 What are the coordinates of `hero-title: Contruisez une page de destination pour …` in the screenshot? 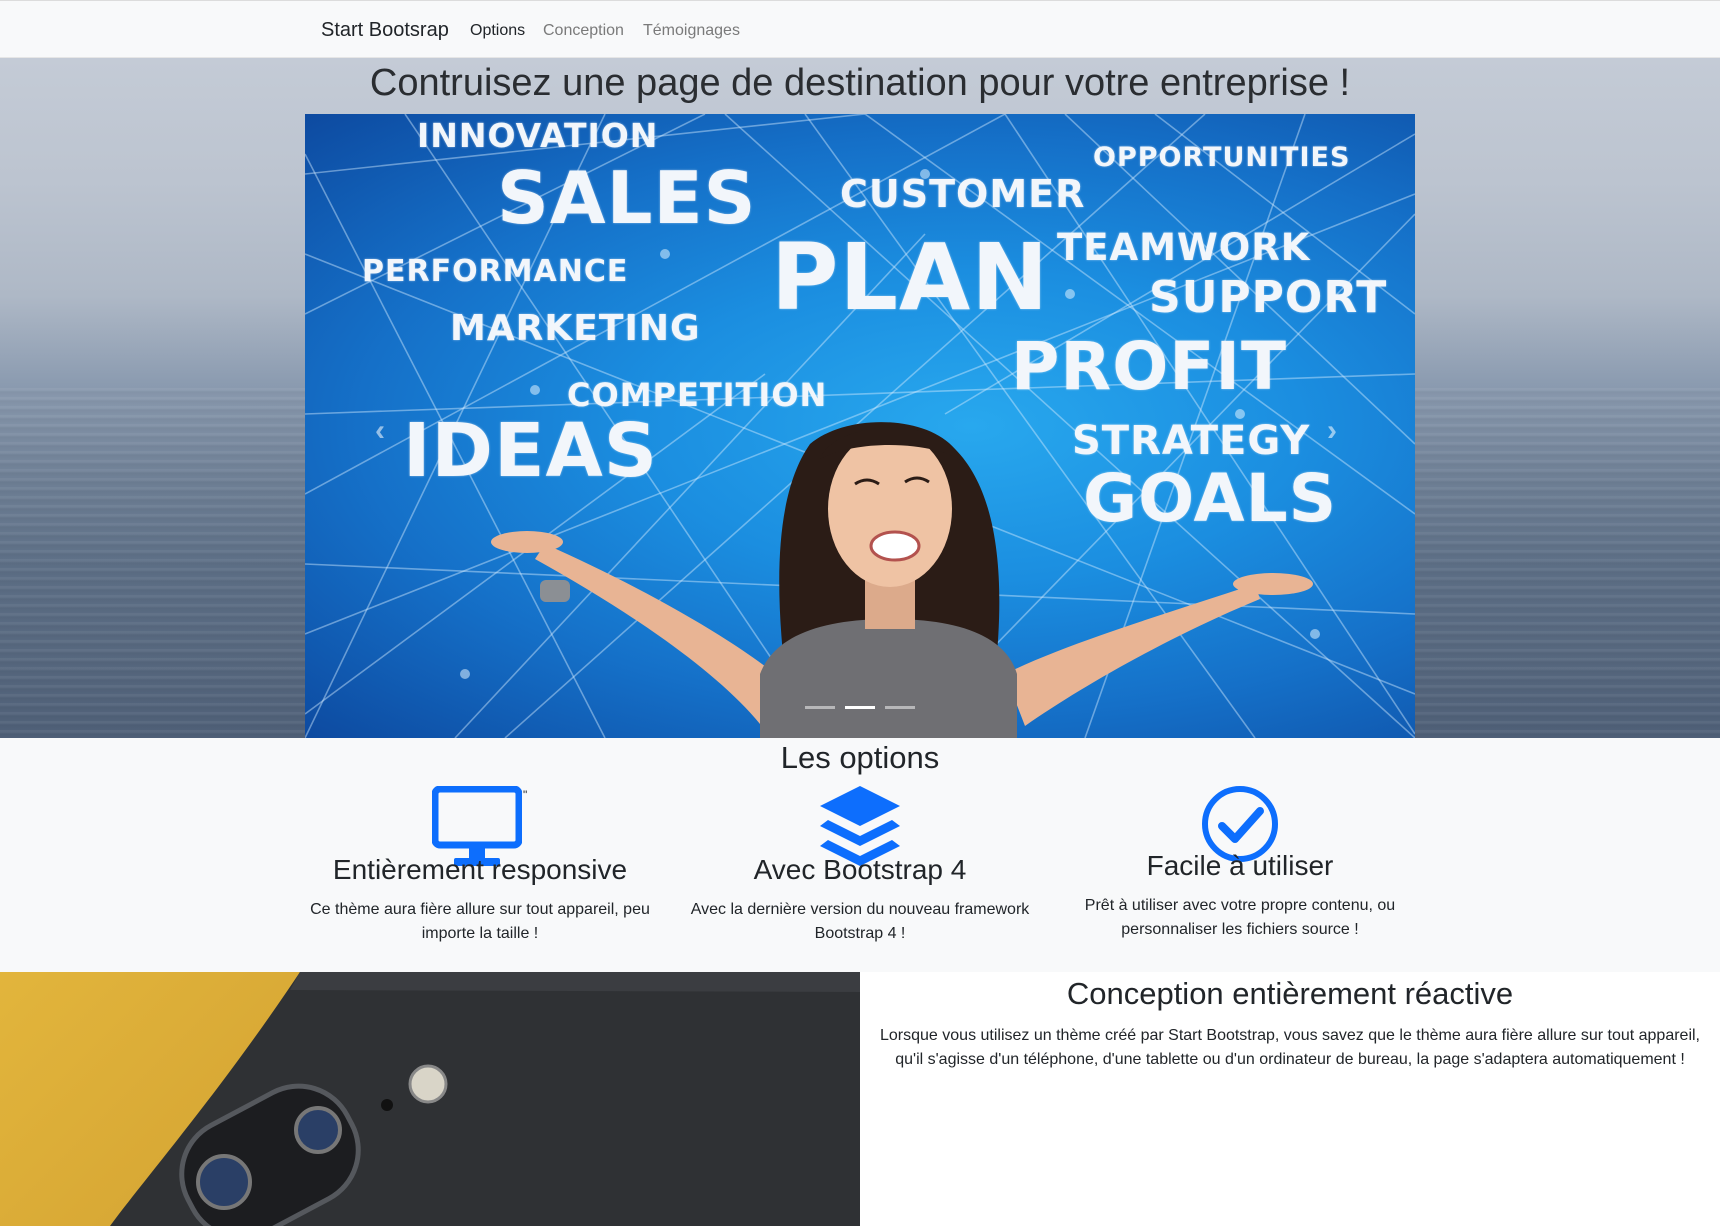 It's located at (860, 83).